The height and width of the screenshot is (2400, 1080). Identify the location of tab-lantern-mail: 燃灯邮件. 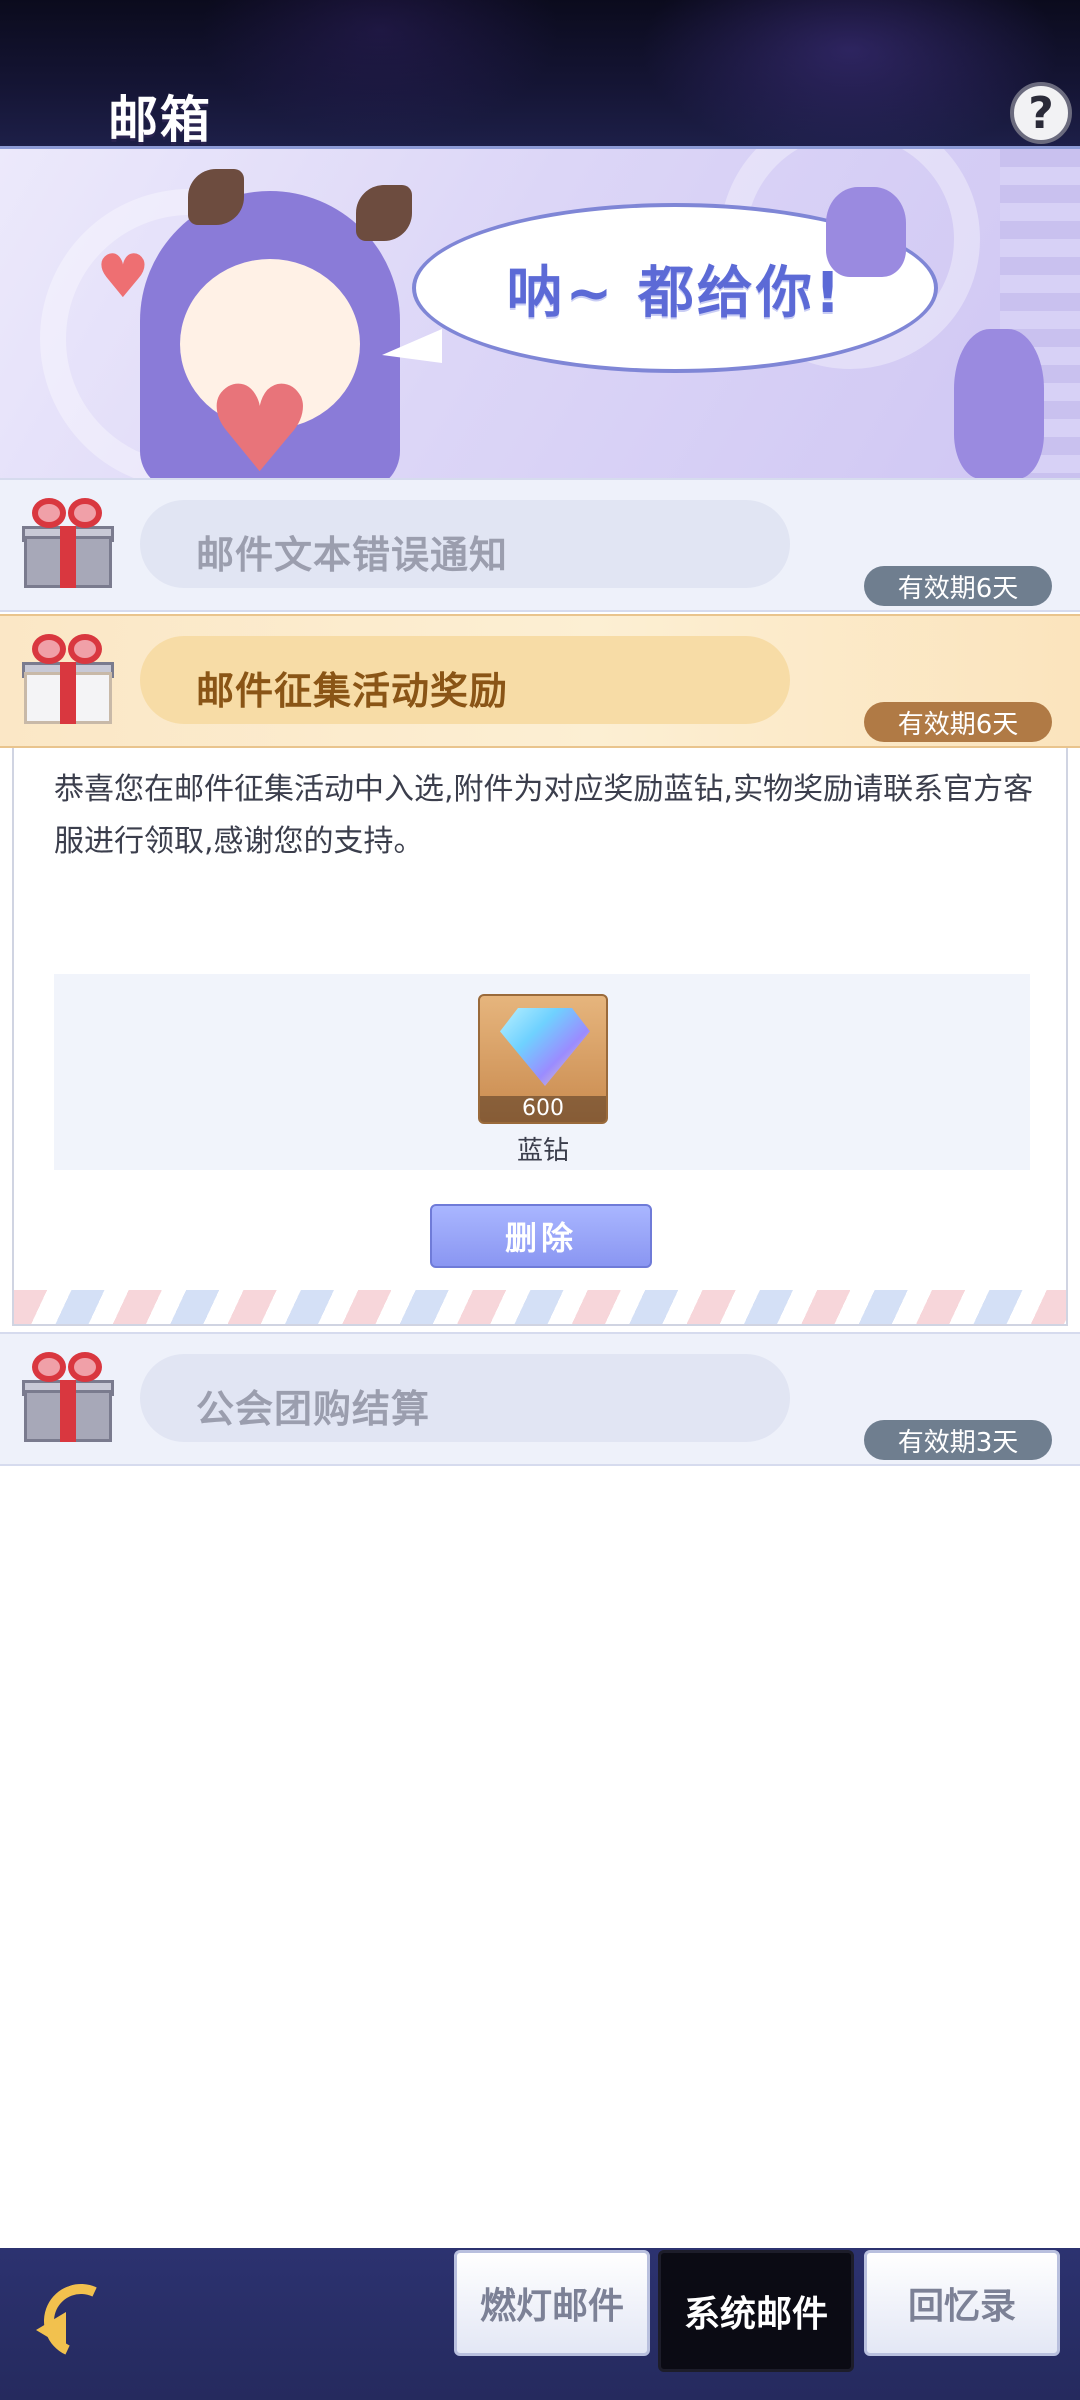
(552, 2303).